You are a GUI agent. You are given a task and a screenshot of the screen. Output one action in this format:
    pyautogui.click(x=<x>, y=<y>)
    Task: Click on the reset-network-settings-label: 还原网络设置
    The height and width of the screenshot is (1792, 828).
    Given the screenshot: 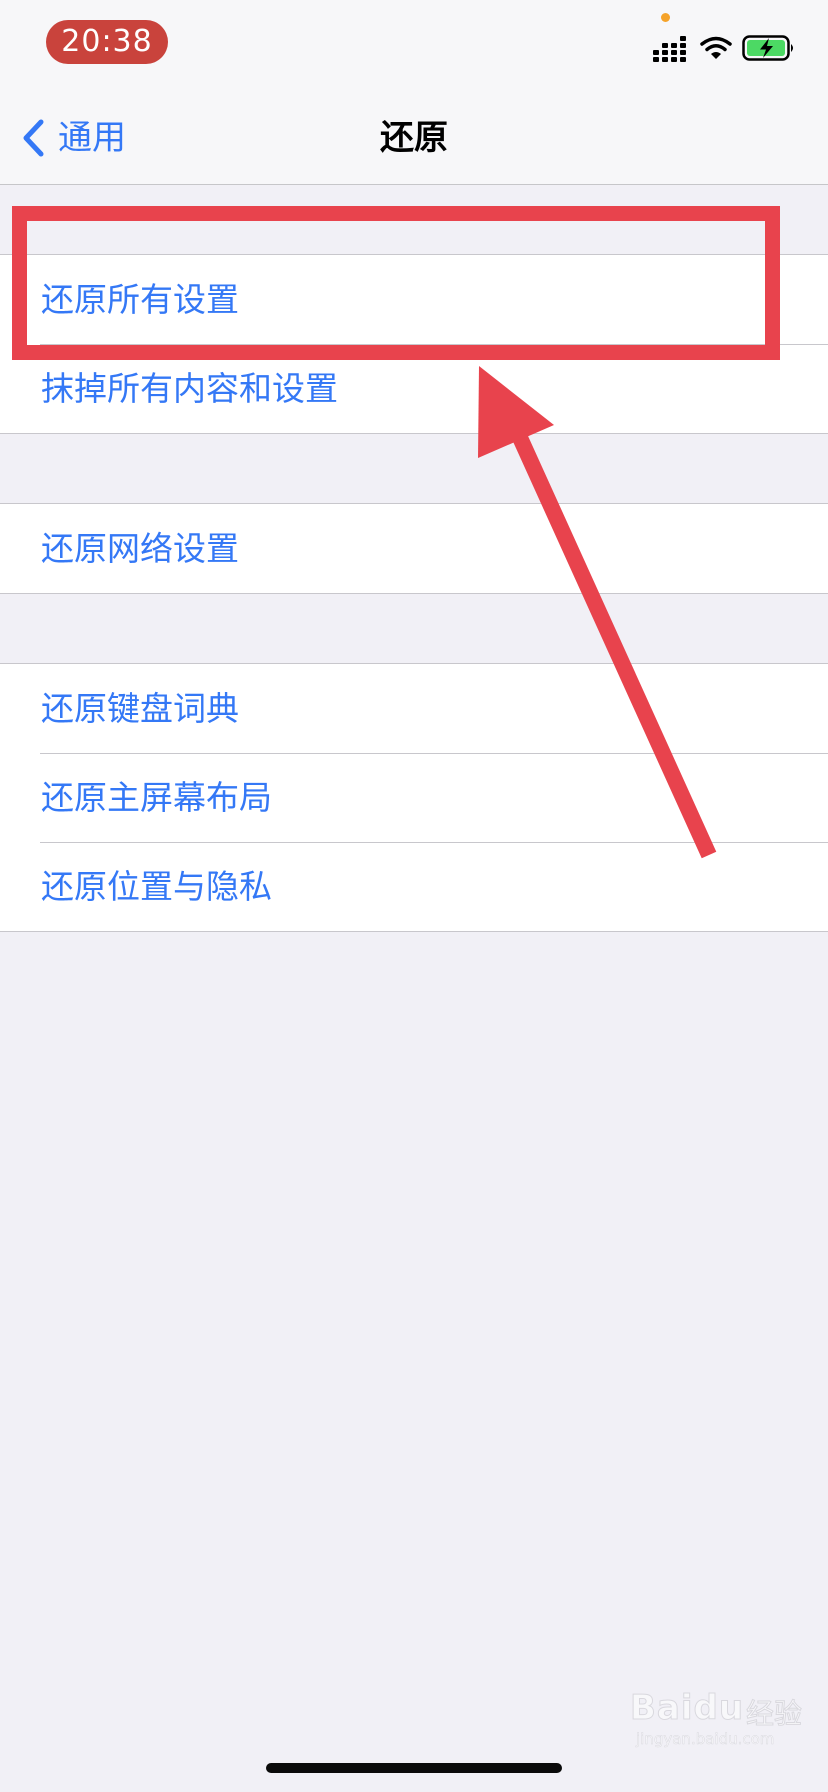 What is the action you would take?
    pyautogui.click(x=140, y=548)
    